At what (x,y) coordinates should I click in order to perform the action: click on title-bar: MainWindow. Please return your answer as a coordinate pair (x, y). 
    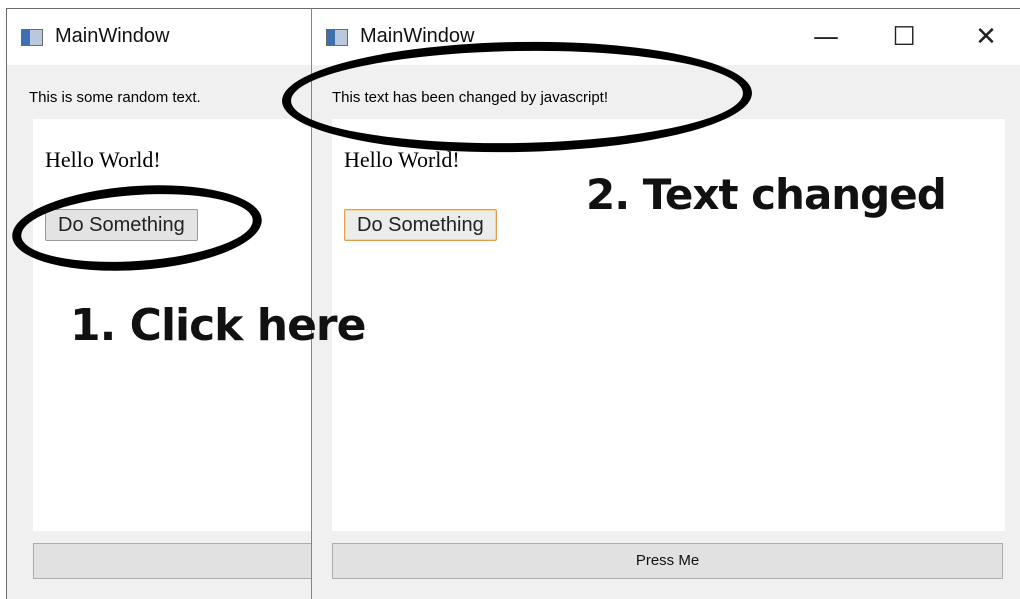
    Looking at the image, I should click on (159, 37).